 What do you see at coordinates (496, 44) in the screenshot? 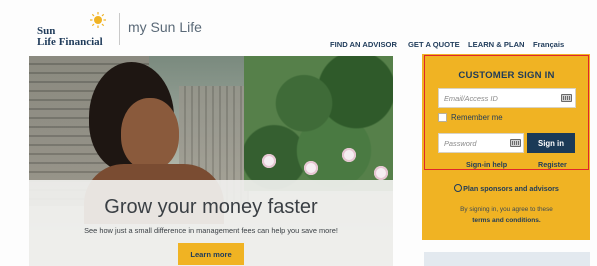
I see `nav-learn-and-plan: LEARN & PLAN` at bounding box center [496, 44].